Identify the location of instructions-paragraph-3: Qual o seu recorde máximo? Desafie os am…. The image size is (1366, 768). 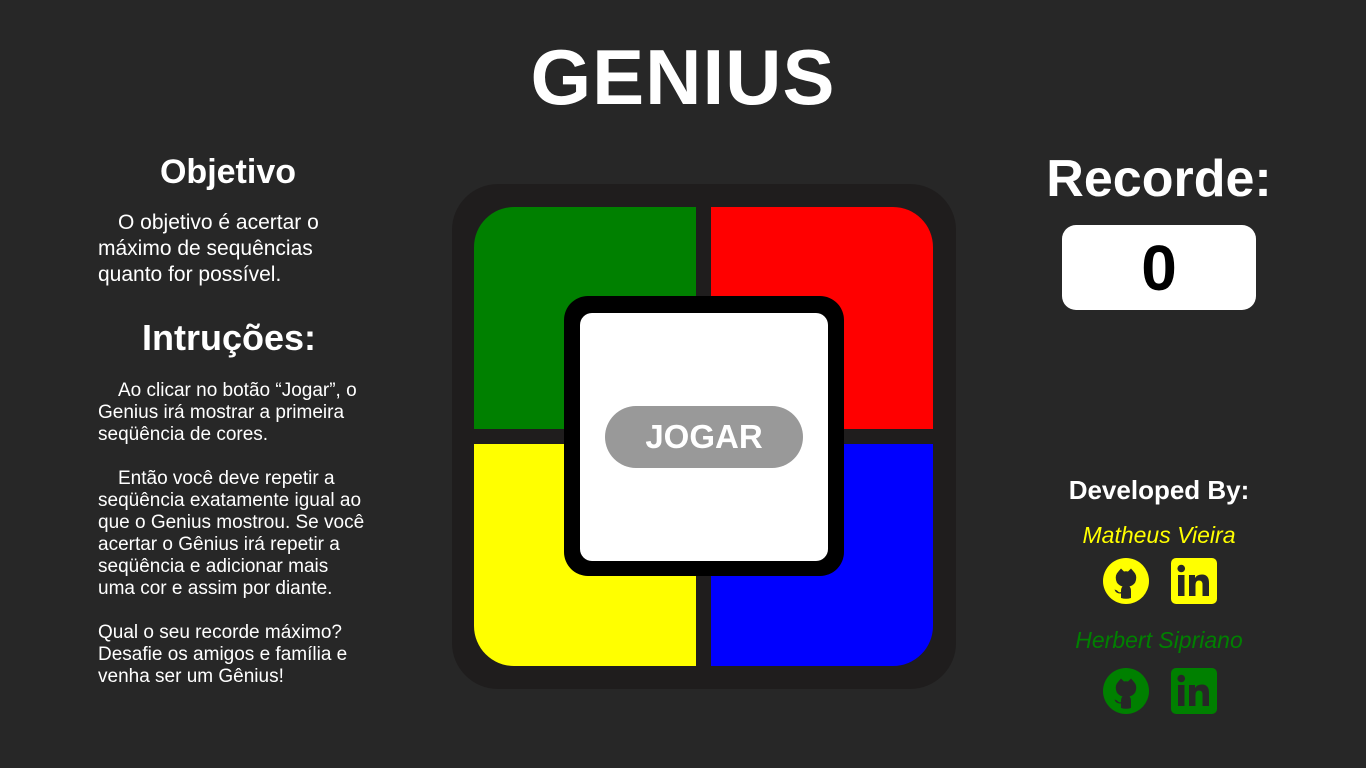
(223, 654).